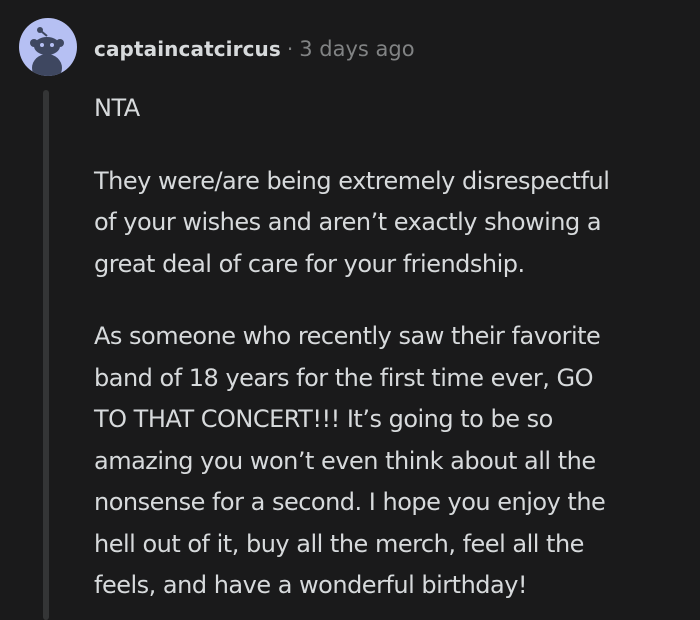  Describe the element at coordinates (46, 355) in the screenshot. I see `thread-collapse-line` at that location.